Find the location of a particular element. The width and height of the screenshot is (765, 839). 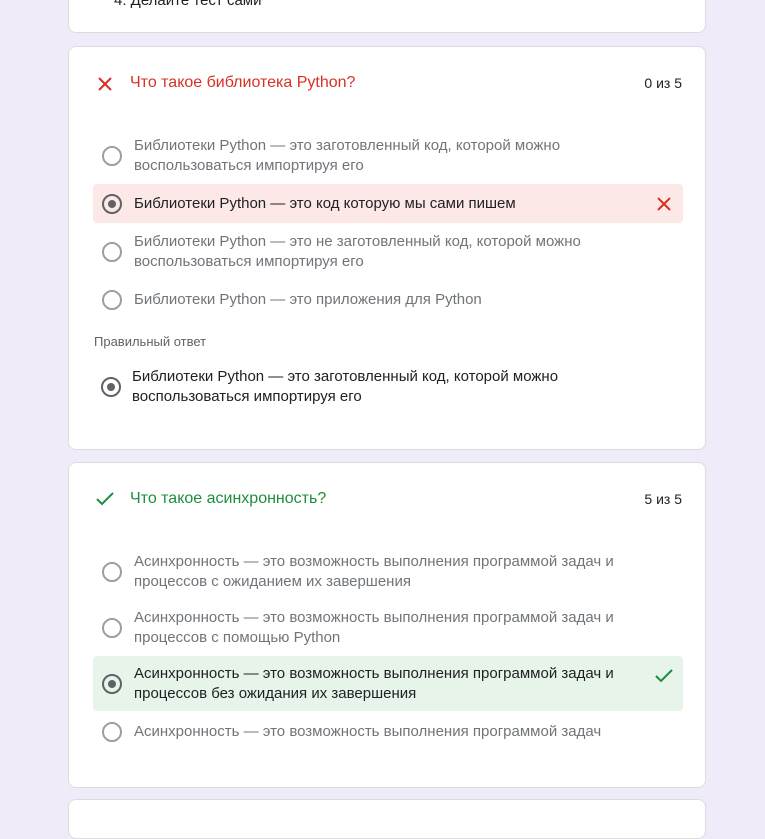

radio-option-2-selected is located at coordinates (112, 204).